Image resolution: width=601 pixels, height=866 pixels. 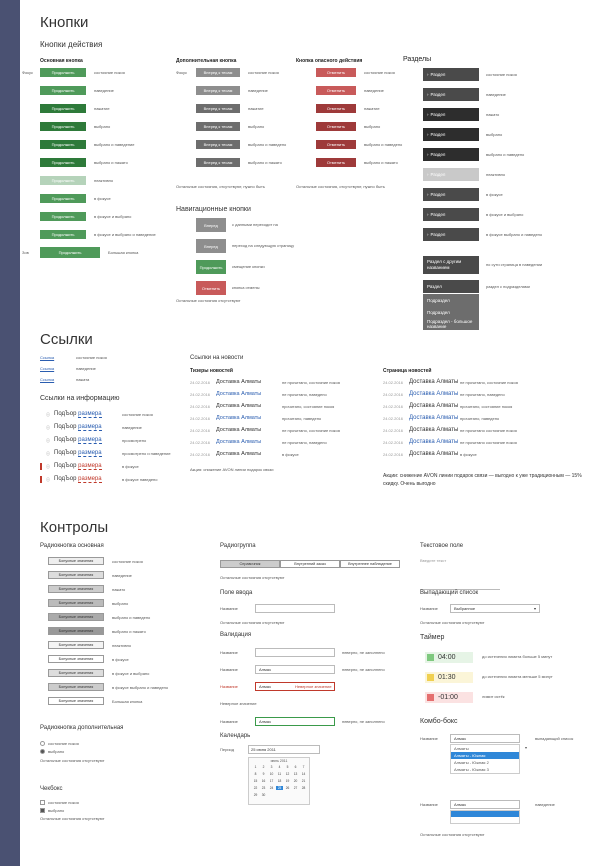 What do you see at coordinates (287, 767) in the screenshot?
I see `calendar-day: 5` at bounding box center [287, 767].